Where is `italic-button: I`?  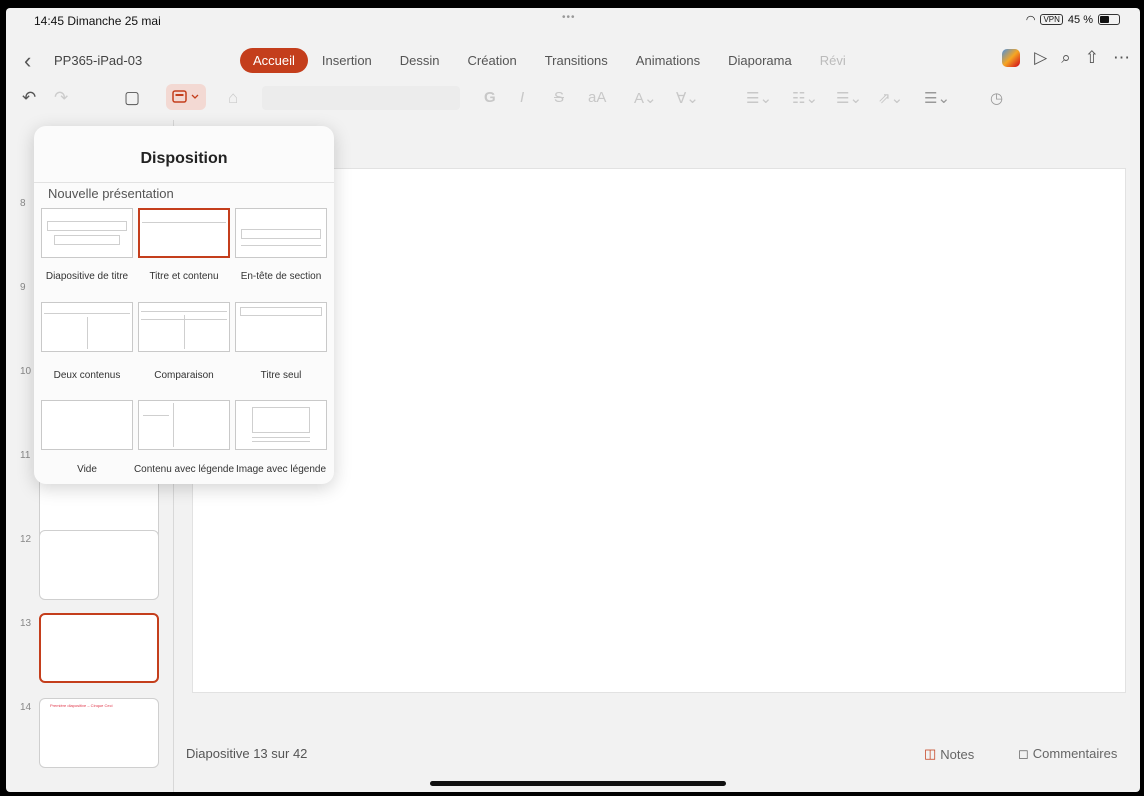 italic-button: I is located at coordinates (522, 97).